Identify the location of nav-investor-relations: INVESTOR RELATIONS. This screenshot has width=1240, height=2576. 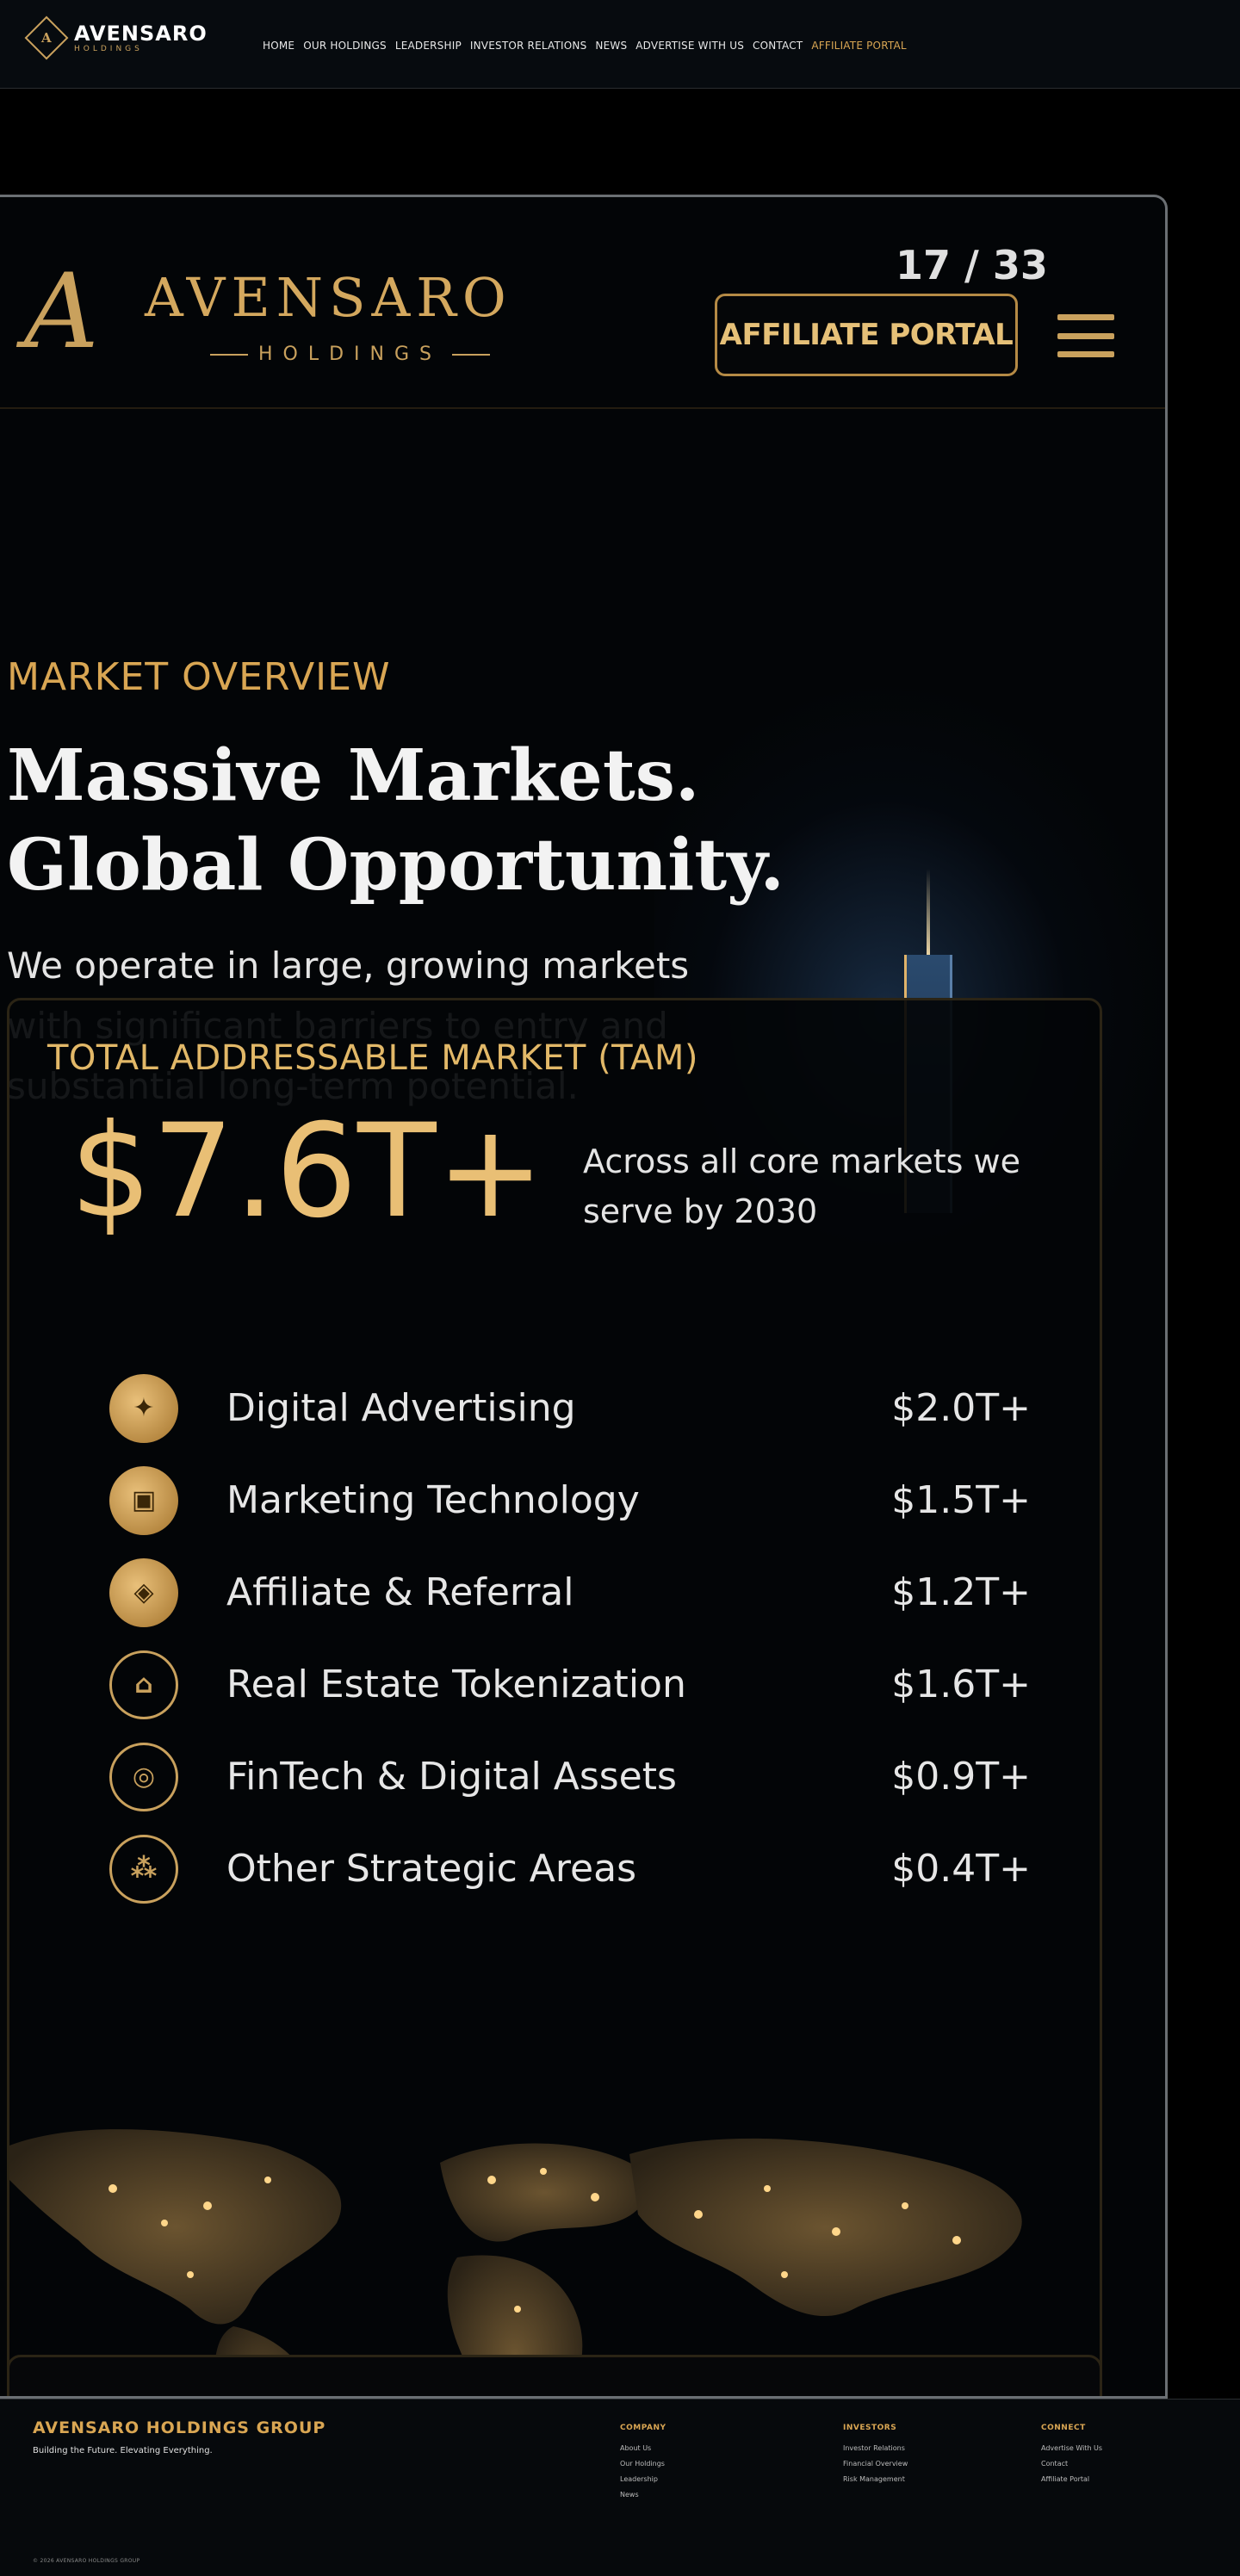
(528, 46).